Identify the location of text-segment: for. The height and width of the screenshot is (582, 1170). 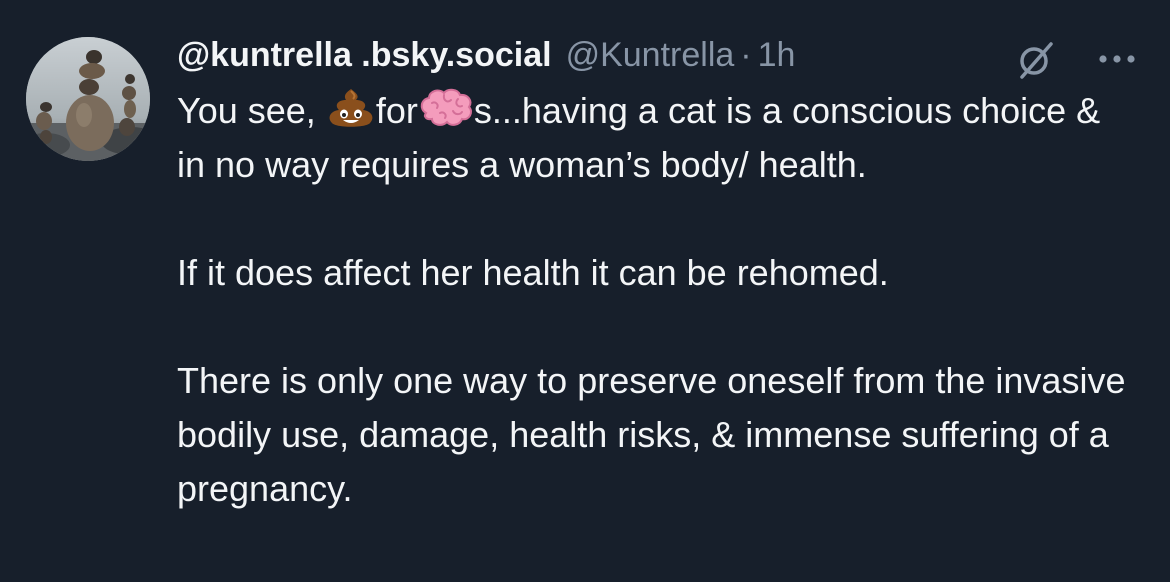
(396, 110).